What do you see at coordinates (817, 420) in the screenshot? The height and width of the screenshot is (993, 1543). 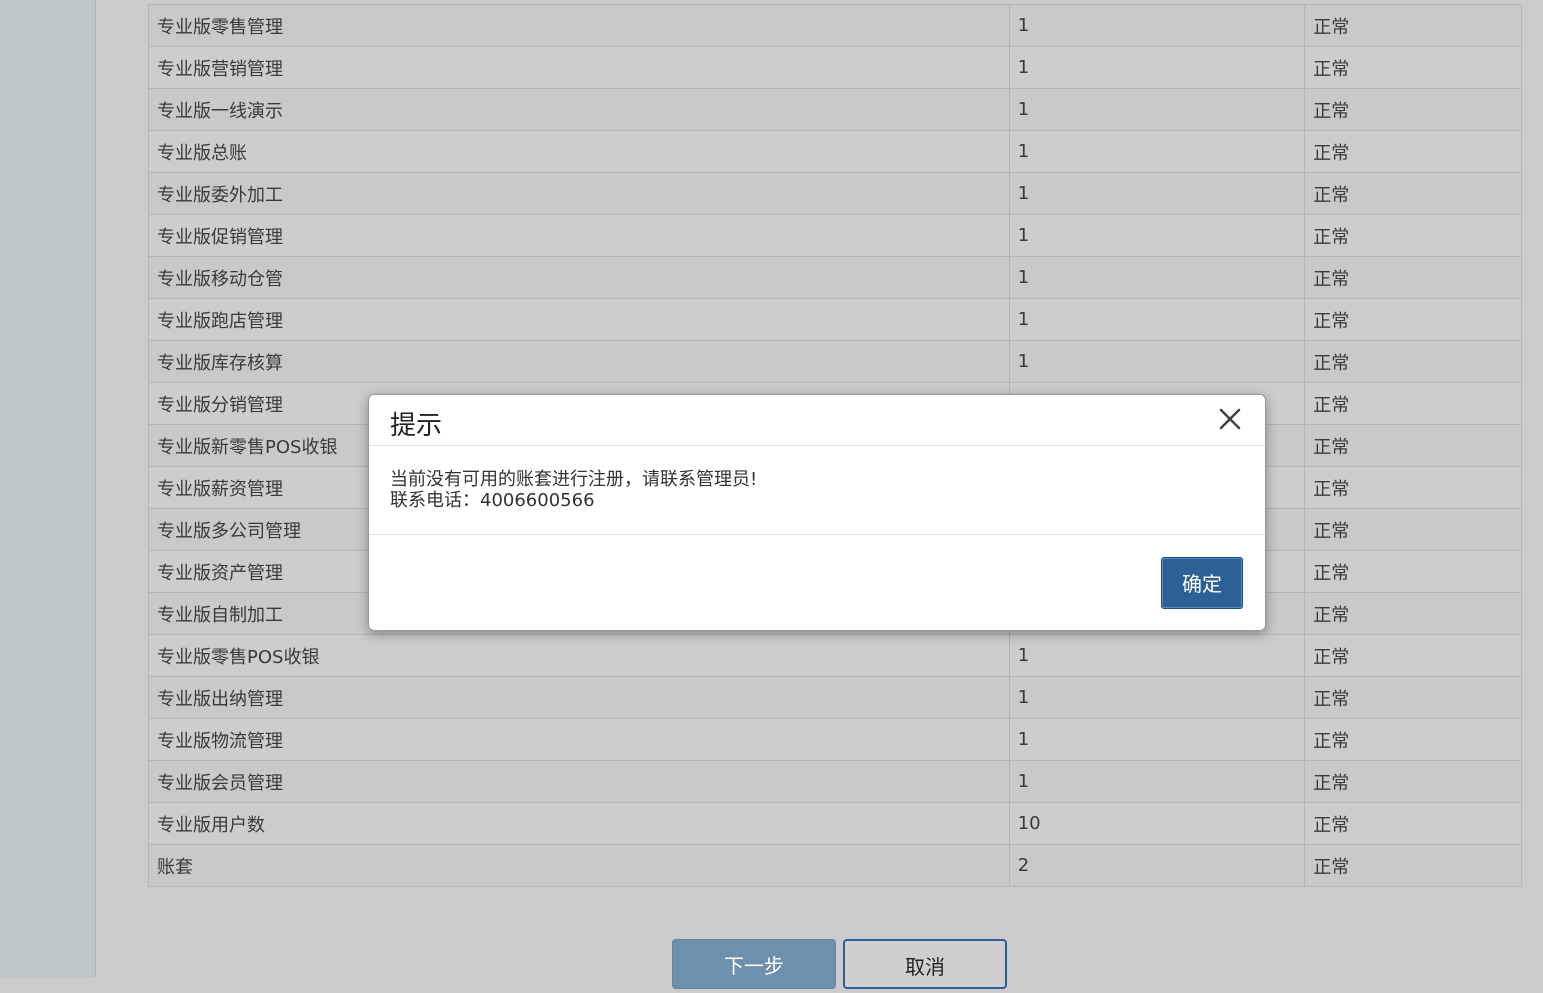 I see `dialog-header: 提示` at bounding box center [817, 420].